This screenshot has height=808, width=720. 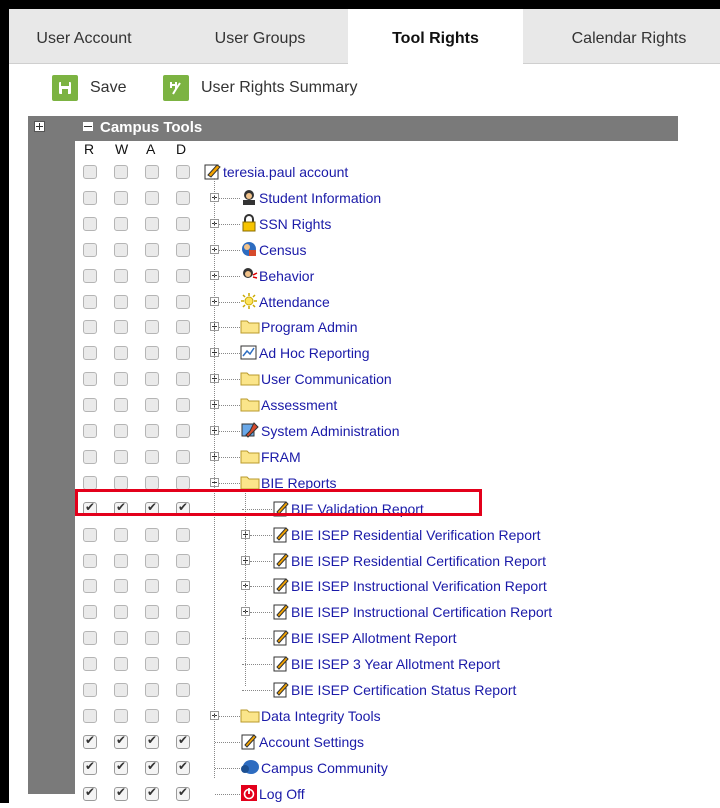 What do you see at coordinates (320, 198) in the screenshot?
I see `tree-item-label: Student Information` at bounding box center [320, 198].